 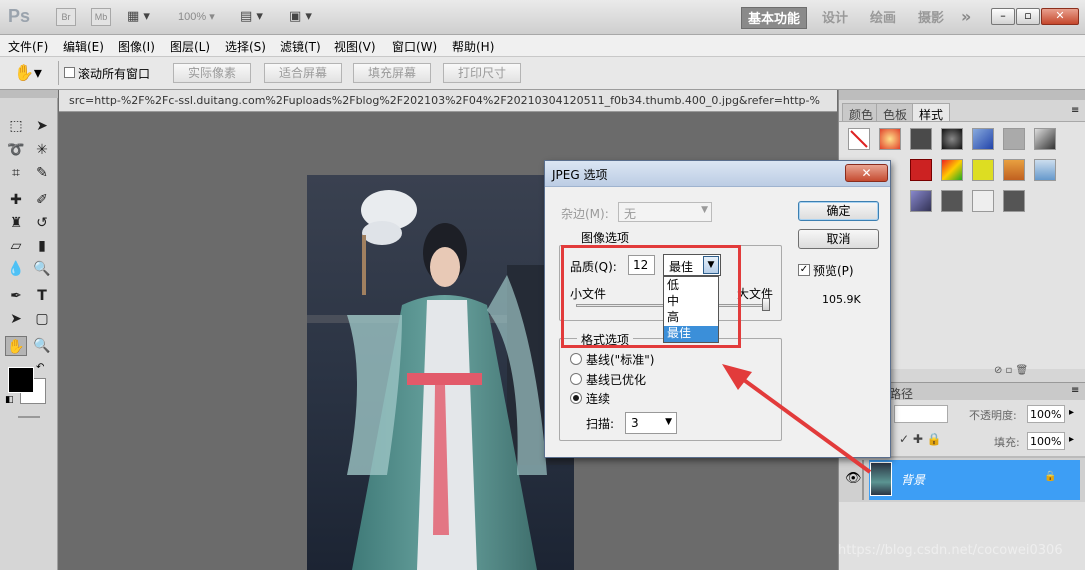 I want to click on annotation-arrow-icon, so click(x=797, y=419).